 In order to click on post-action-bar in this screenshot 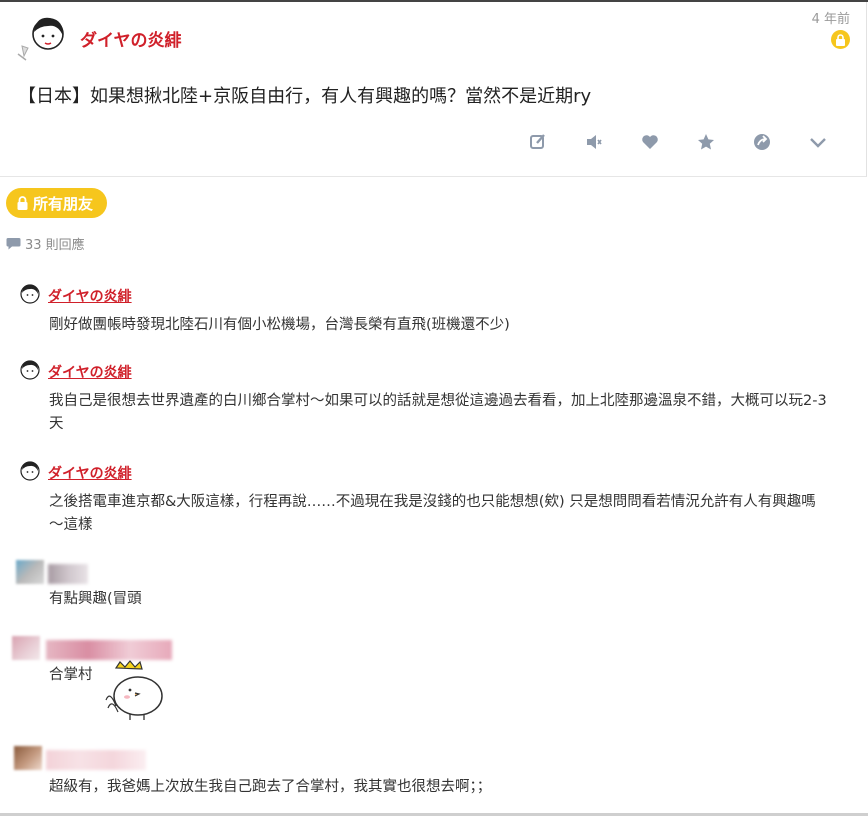, I will do `click(696, 142)`.